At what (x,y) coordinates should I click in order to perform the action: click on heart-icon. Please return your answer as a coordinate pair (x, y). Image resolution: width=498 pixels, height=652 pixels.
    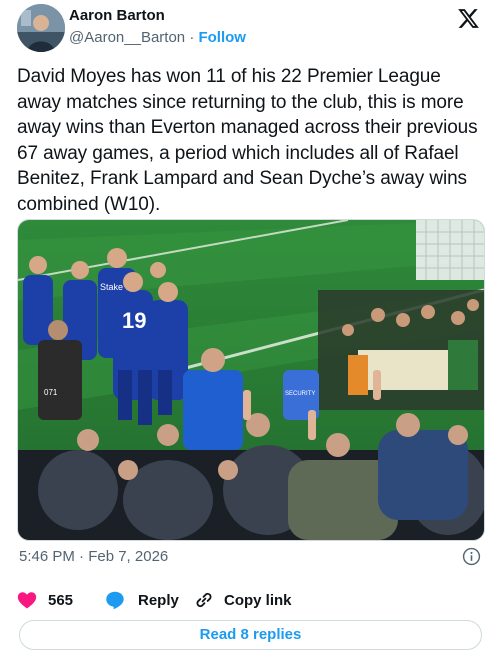
    Looking at the image, I should click on (27, 600).